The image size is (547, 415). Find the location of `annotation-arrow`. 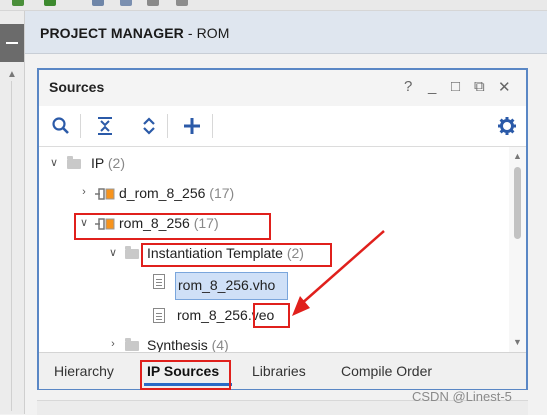

annotation-arrow is located at coordinates (338, 273).